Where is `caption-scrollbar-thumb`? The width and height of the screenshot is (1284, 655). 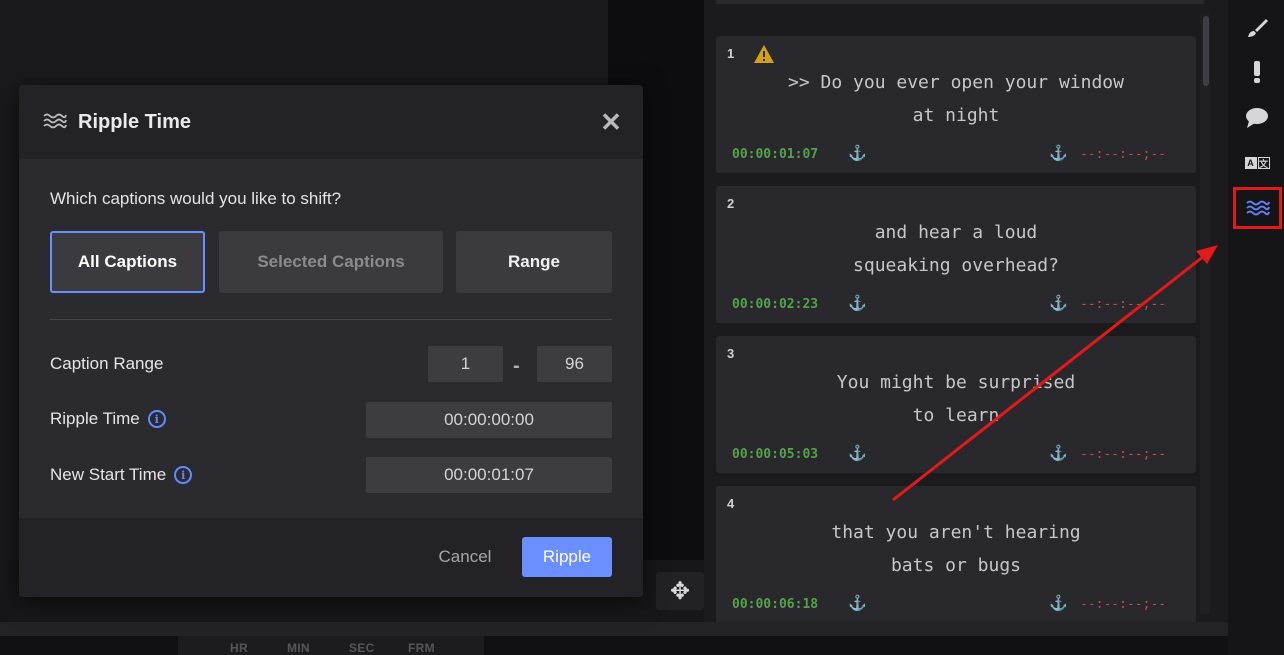 caption-scrollbar-thumb is located at coordinates (1206, 51).